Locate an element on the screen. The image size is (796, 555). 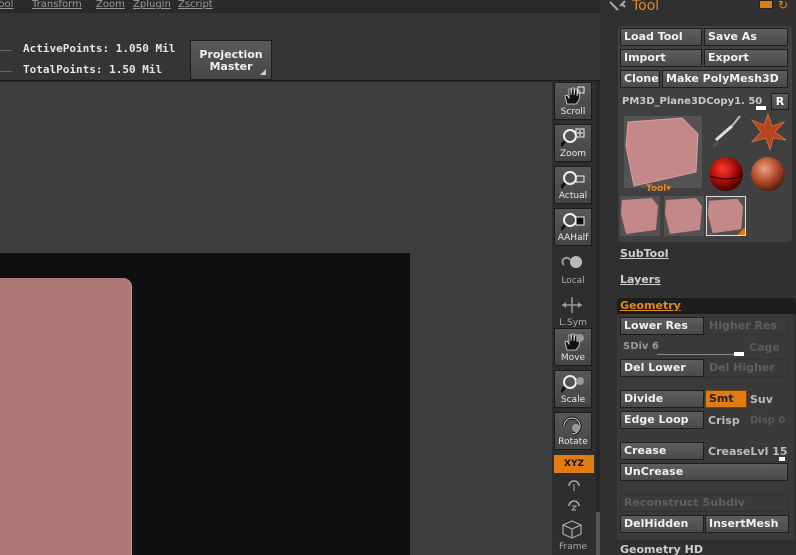
zoom-button: Zoom is located at coordinates (573, 143).